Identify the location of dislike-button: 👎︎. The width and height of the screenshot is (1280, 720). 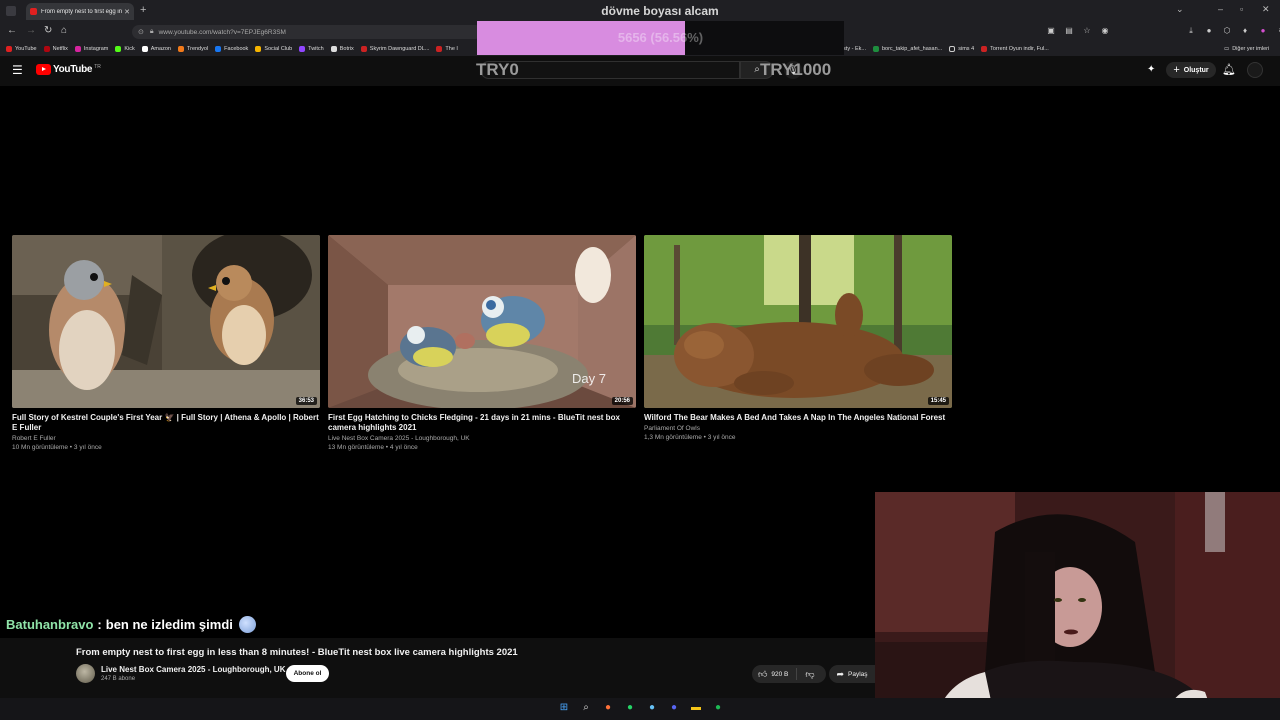
(805, 674).